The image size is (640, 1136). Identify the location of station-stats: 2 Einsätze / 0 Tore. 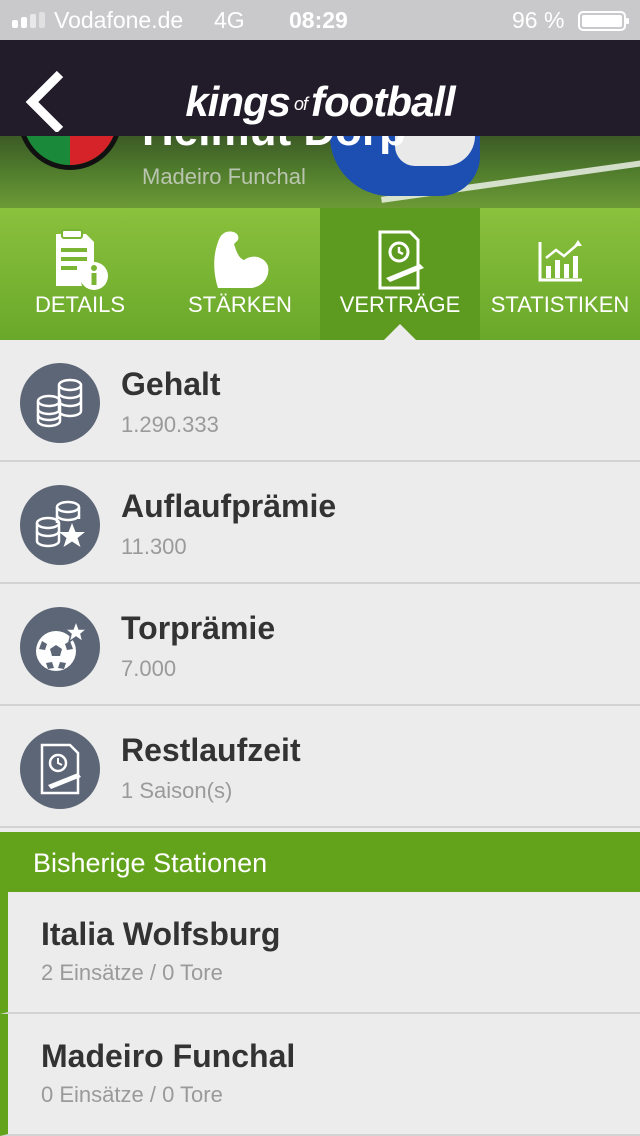
(132, 972).